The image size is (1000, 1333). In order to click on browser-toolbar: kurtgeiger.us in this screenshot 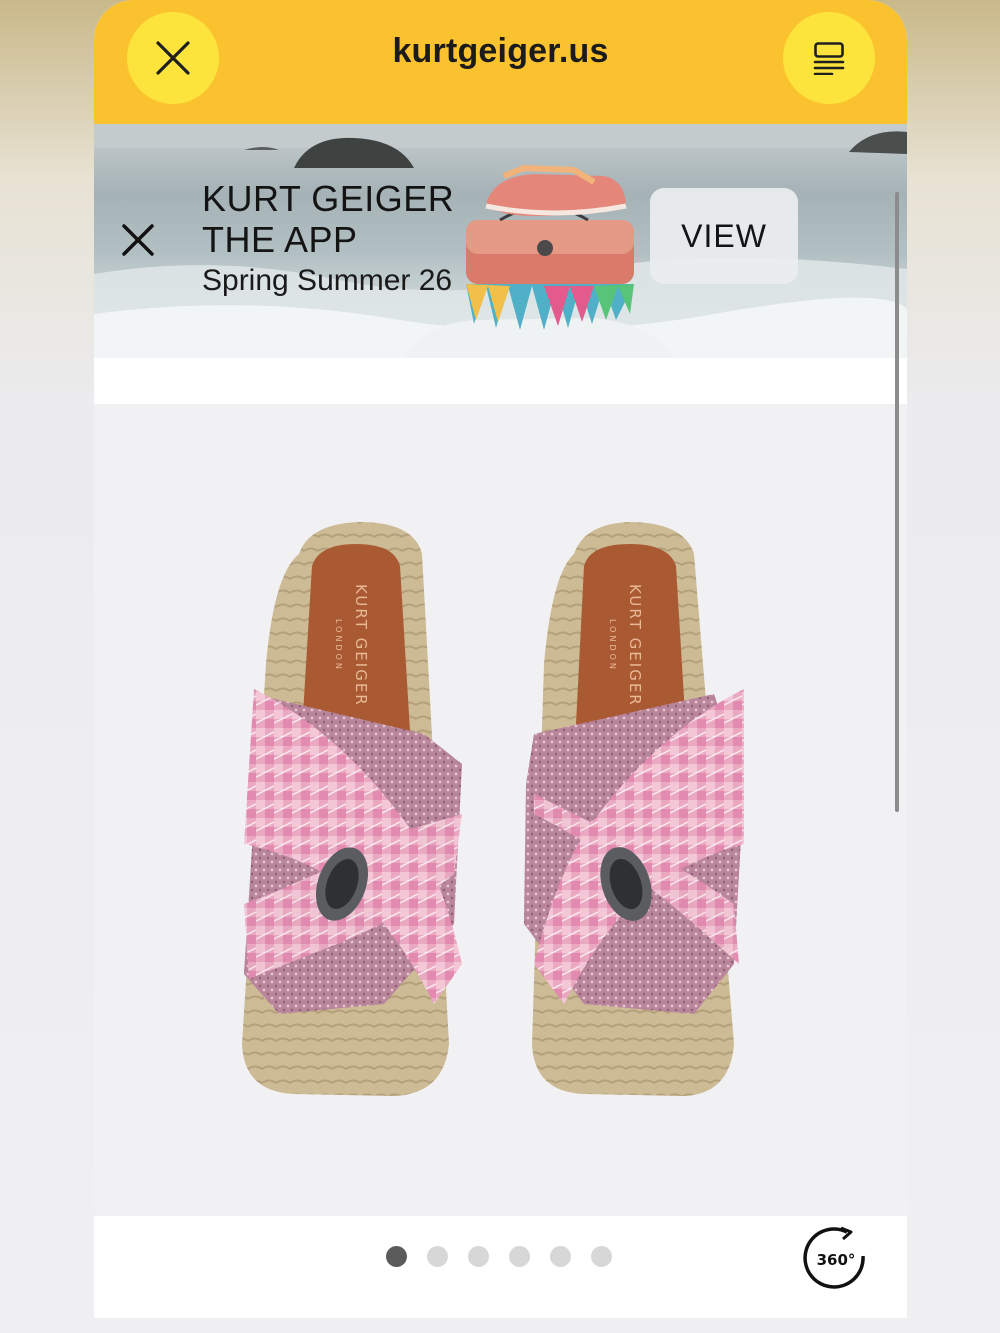, I will do `click(500, 62)`.